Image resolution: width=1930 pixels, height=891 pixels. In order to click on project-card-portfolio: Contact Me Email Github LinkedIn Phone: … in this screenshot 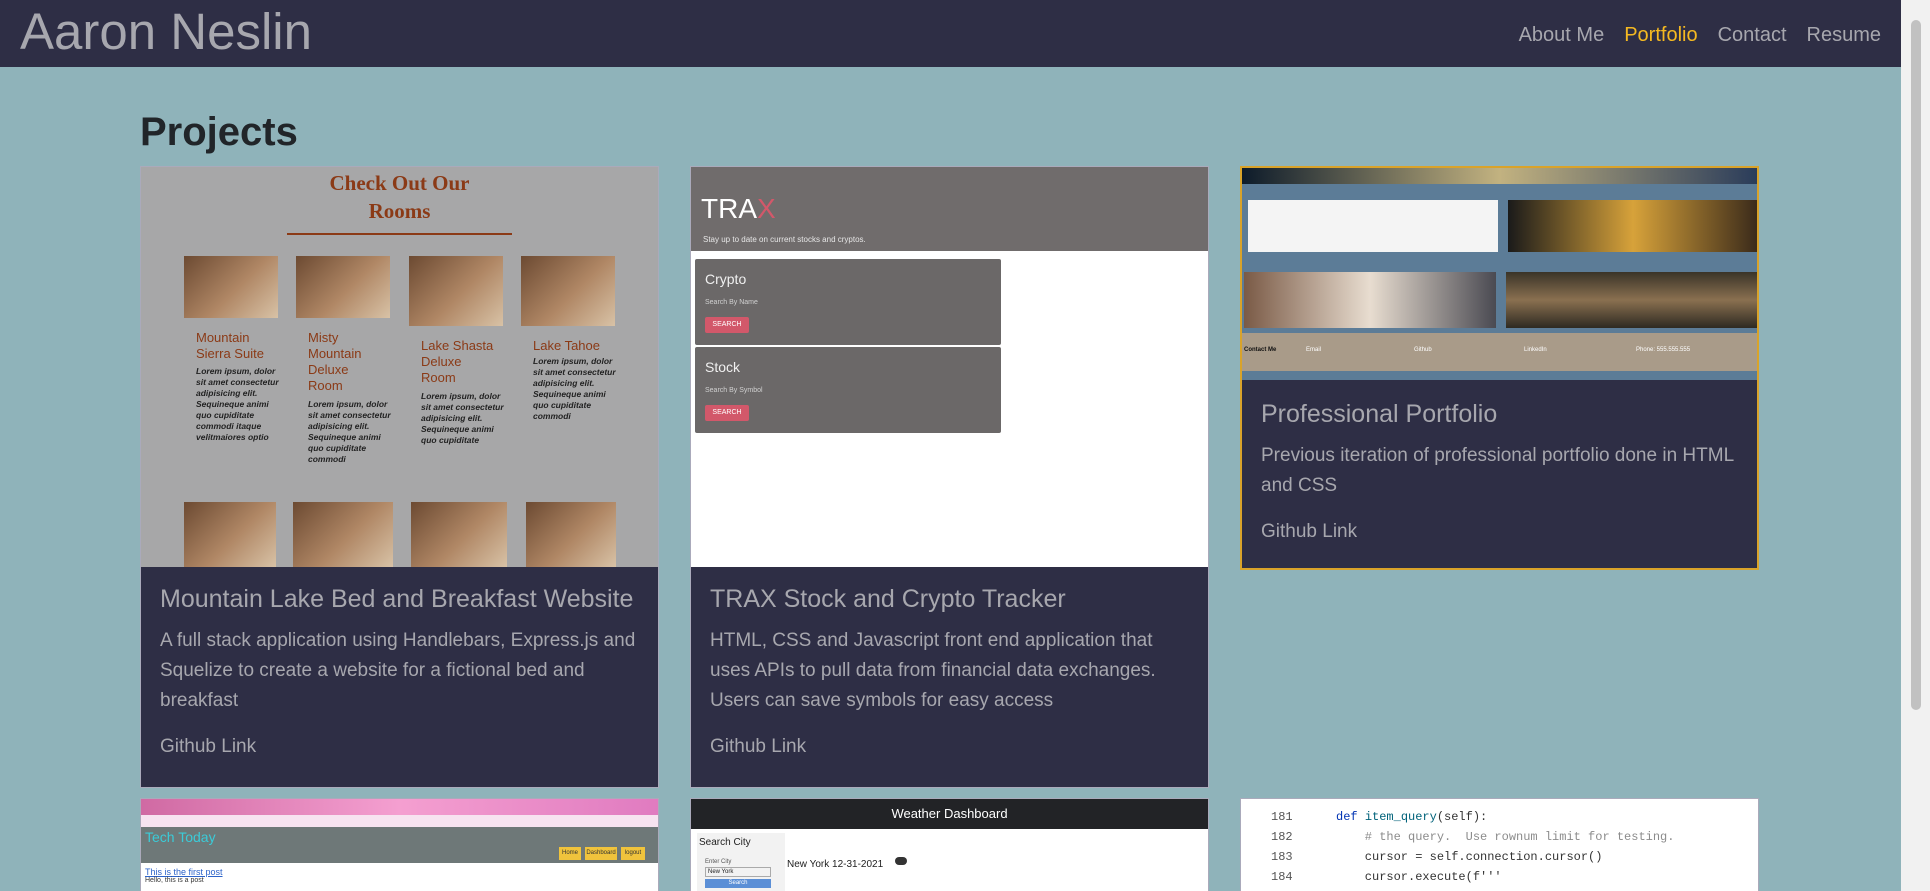, I will do `click(1499, 368)`.